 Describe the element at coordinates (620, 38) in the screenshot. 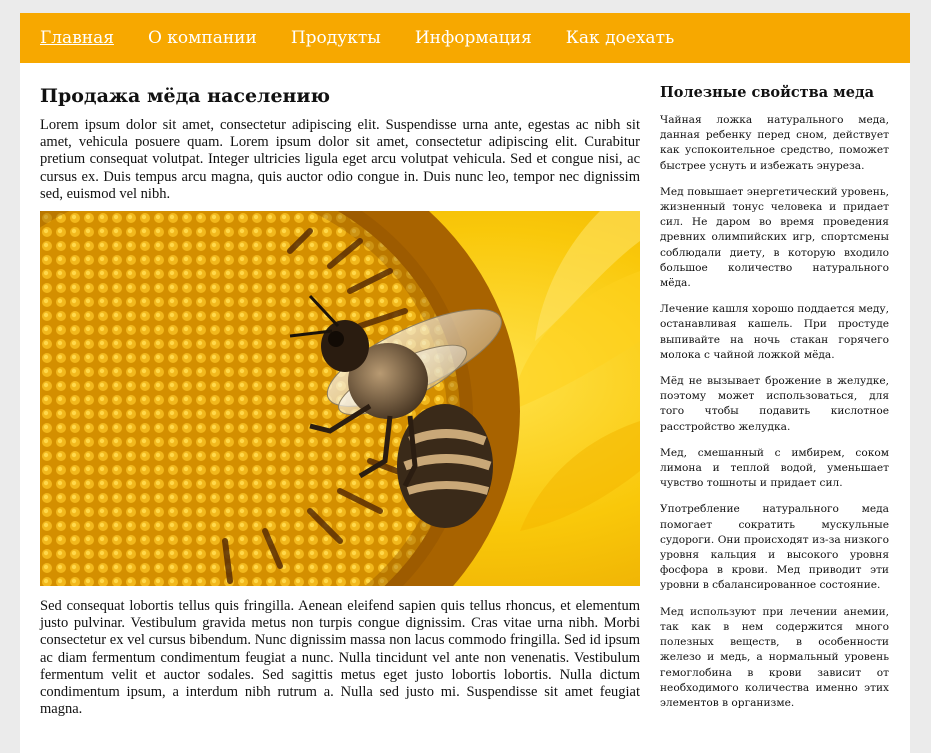

I see `nav-link-directions: Как доехать` at that location.